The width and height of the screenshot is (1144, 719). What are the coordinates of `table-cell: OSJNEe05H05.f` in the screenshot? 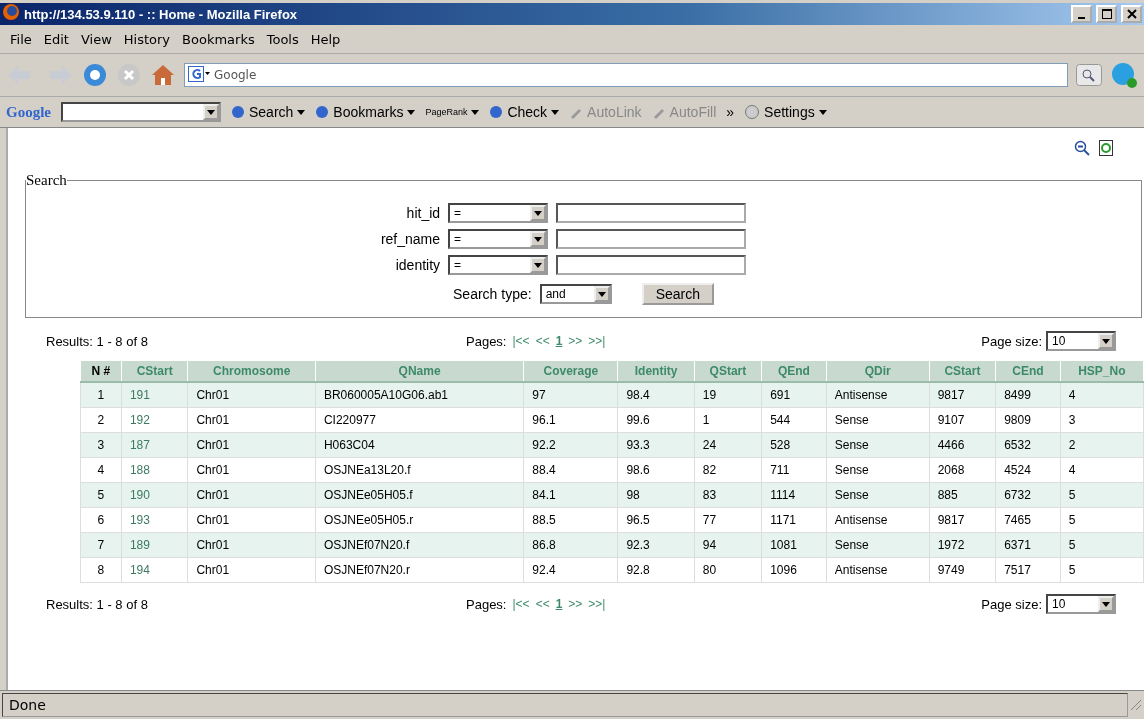 It's located at (419, 495).